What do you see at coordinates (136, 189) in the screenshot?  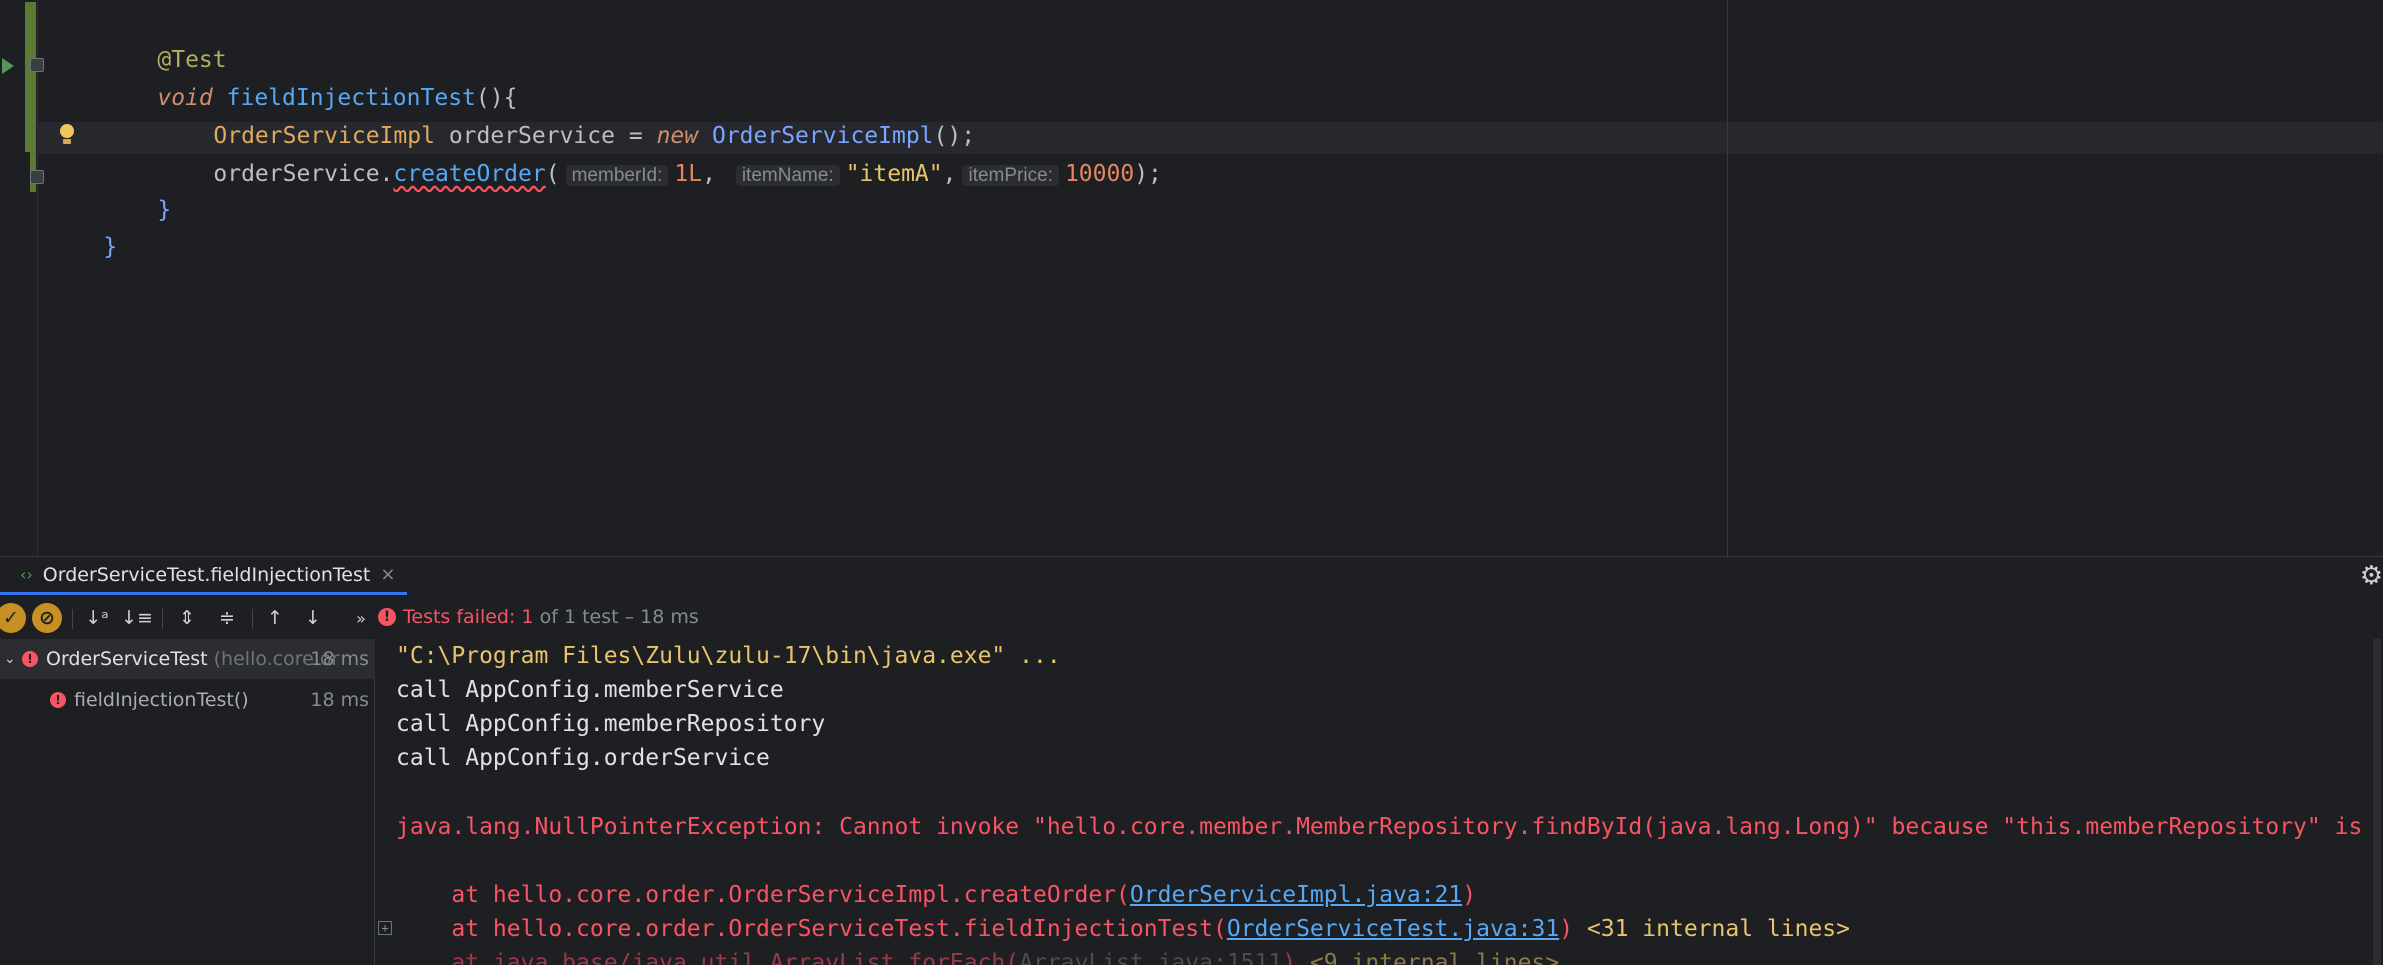 I see `code-line-close-method: }` at bounding box center [136, 189].